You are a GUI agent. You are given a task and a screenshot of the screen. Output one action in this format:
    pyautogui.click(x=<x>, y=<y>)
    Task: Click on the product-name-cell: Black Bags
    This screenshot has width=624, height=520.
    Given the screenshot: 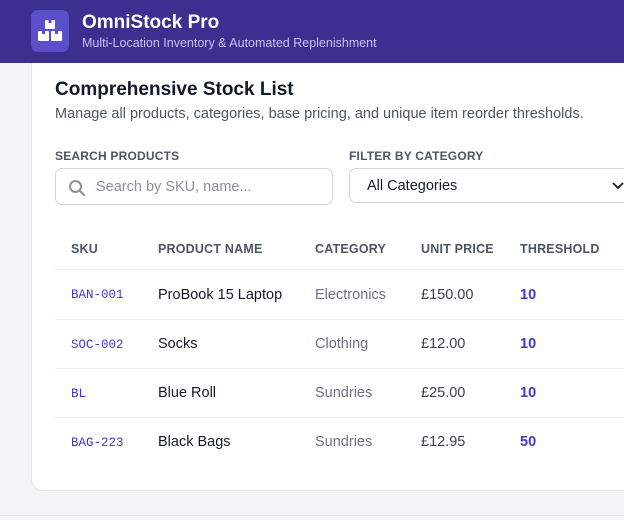 What is the action you would take?
    pyautogui.click(x=194, y=442)
    